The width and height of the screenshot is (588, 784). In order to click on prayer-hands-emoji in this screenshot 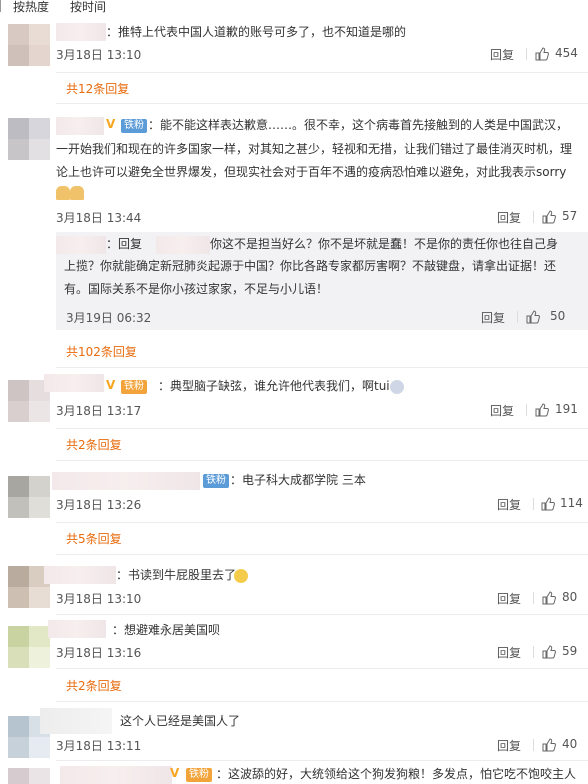, I will do `click(70, 193)`.